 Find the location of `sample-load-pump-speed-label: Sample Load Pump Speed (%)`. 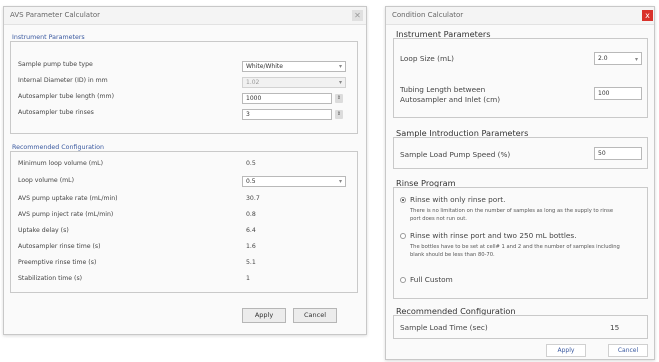

sample-load-pump-speed-label: Sample Load Pump Speed (%) is located at coordinates (455, 154).